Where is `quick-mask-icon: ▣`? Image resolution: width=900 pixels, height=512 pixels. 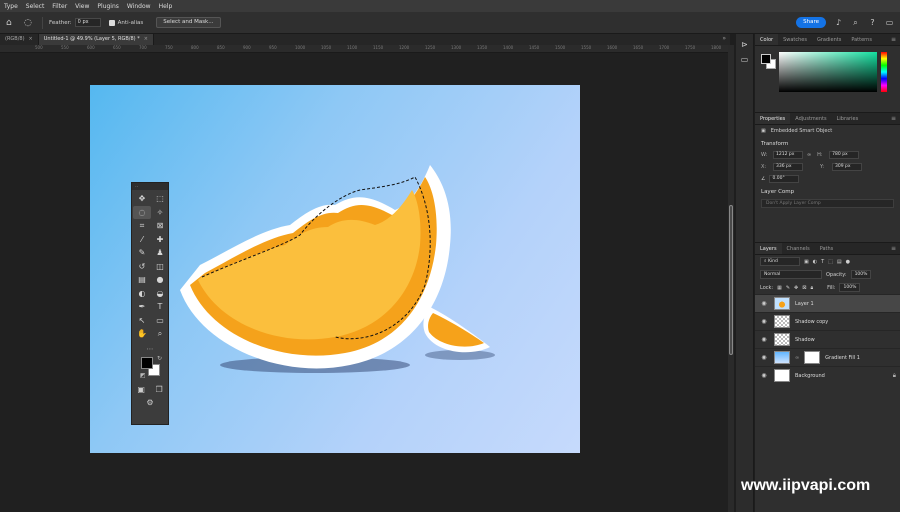
quick-mask-icon: ▣ is located at coordinates (141, 389).